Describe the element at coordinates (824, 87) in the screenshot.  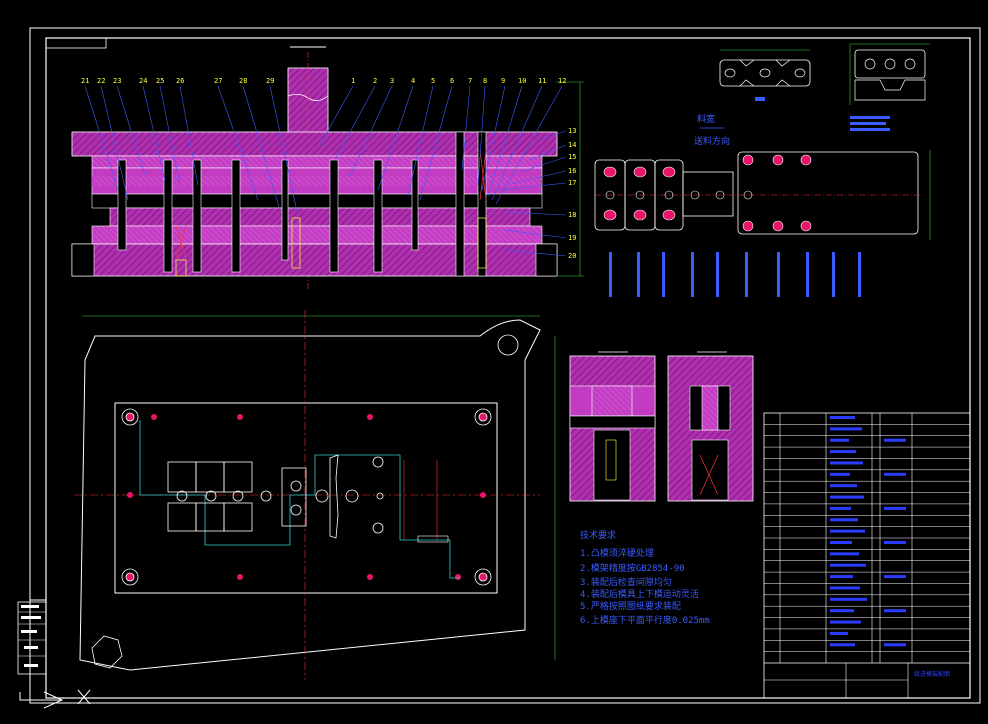
I see `blank-part-views` at that location.